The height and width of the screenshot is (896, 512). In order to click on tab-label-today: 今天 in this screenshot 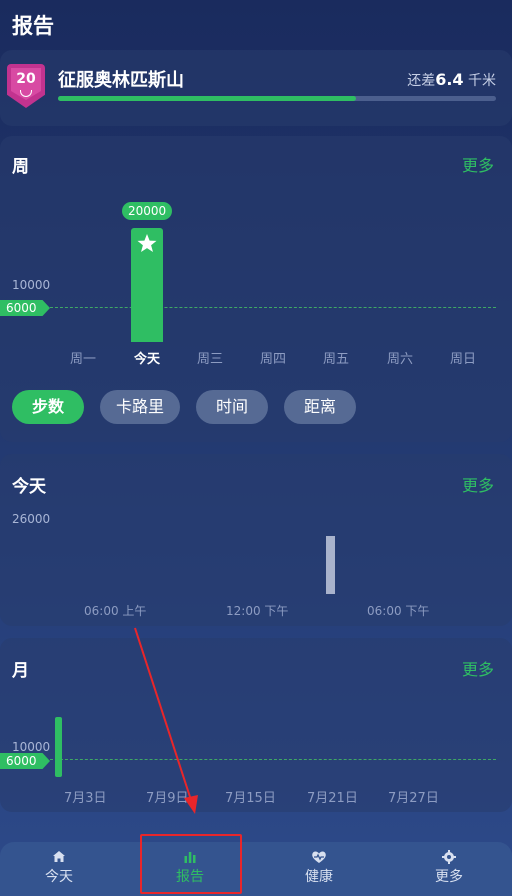, I will do `click(59, 877)`.